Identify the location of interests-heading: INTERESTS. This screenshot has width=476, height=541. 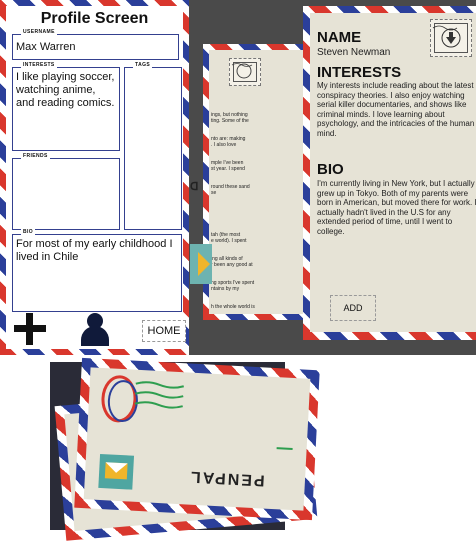
(359, 72).